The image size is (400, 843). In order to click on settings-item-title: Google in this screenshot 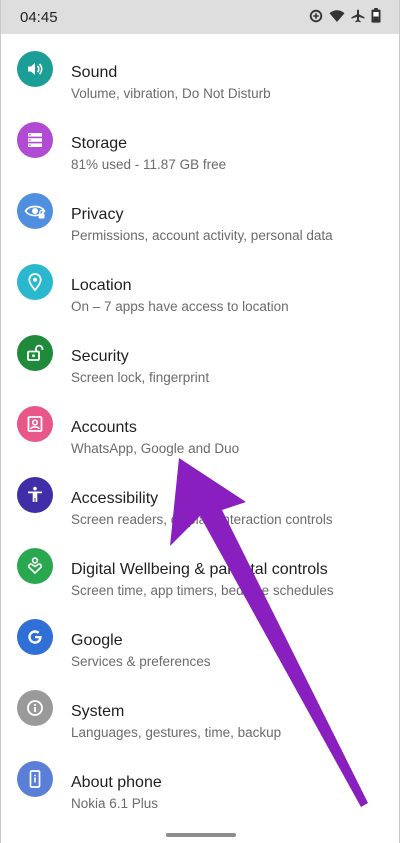, I will do `click(97, 640)`.